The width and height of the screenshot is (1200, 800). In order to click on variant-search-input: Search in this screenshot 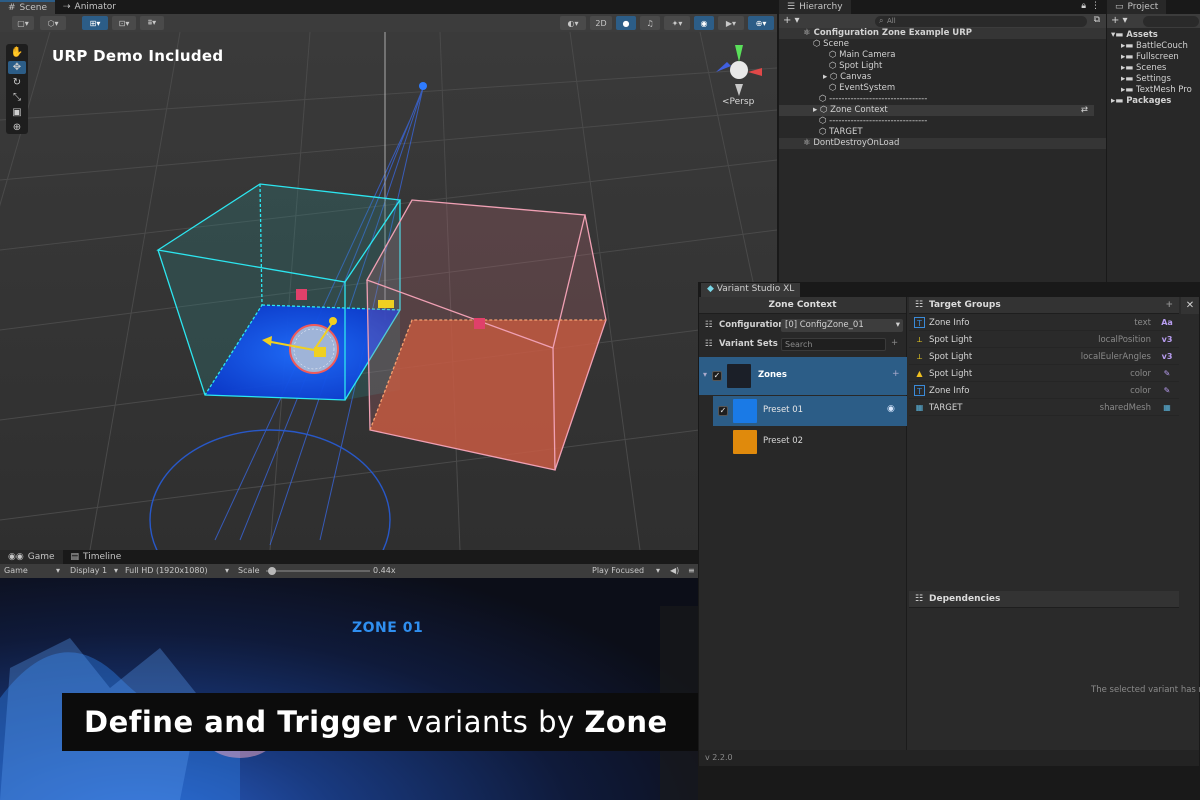, I will do `click(833, 344)`.